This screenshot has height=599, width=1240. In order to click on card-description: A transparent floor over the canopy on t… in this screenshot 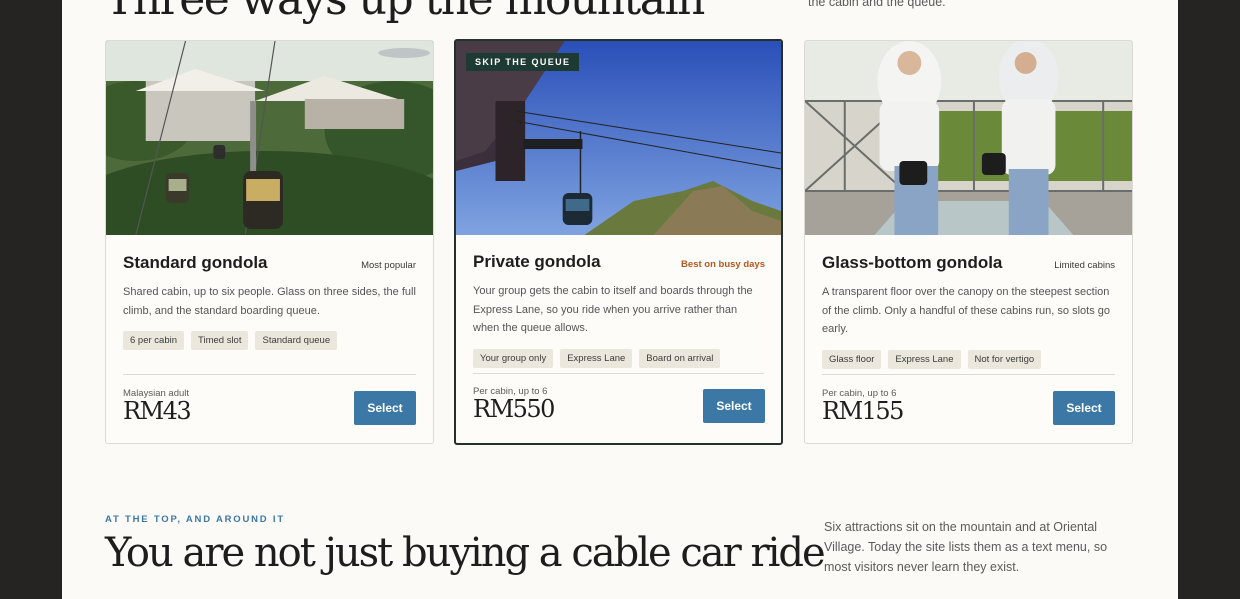, I will do `click(966, 310)`.